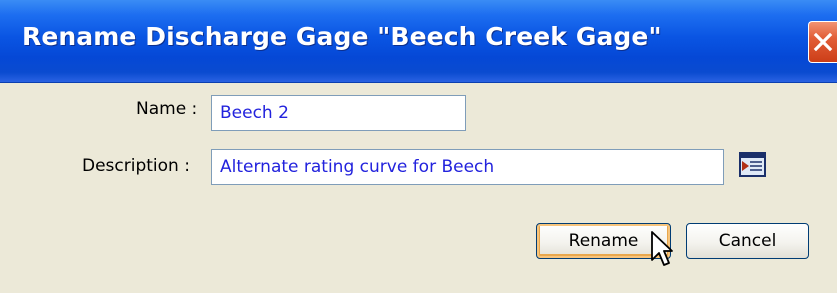 The image size is (837, 293). I want to click on description-field: Alternate rating curve for Beech, so click(467, 167).